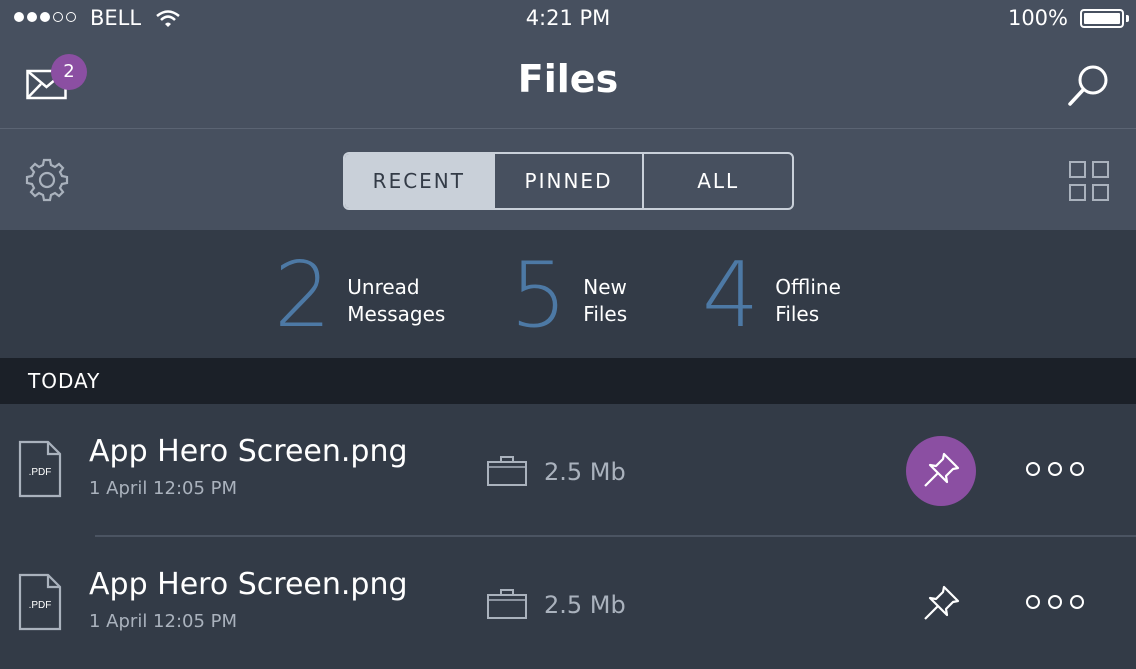  I want to click on stat-label-line1: Offline, so click(808, 287).